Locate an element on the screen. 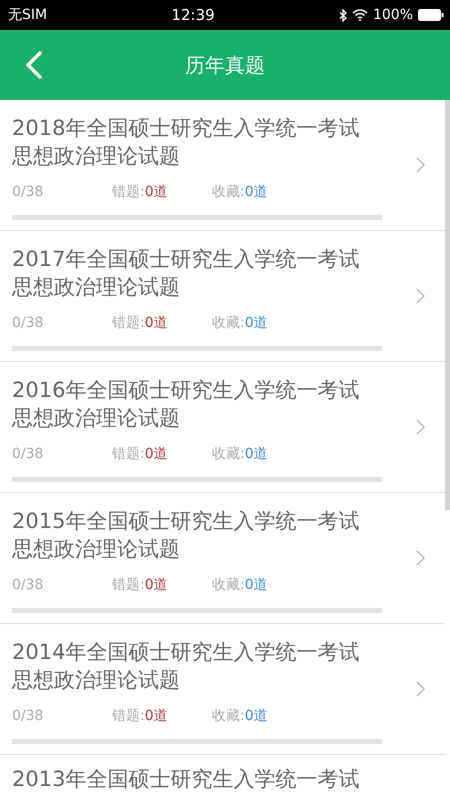  page-title: 历年真题 is located at coordinates (225, 65).